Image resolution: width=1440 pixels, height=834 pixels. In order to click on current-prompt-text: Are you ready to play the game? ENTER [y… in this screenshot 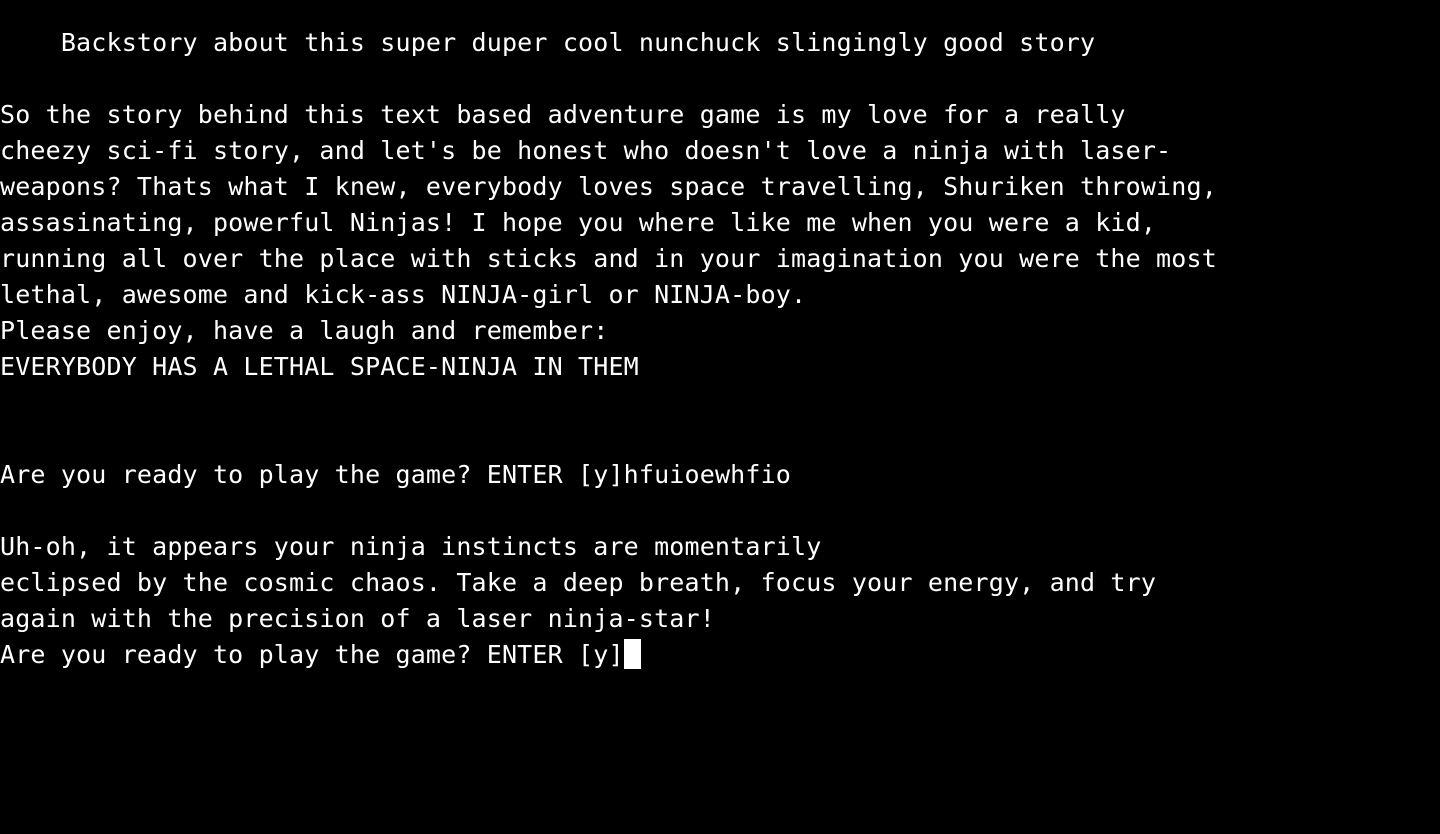, I will do `click(312, 654)`.